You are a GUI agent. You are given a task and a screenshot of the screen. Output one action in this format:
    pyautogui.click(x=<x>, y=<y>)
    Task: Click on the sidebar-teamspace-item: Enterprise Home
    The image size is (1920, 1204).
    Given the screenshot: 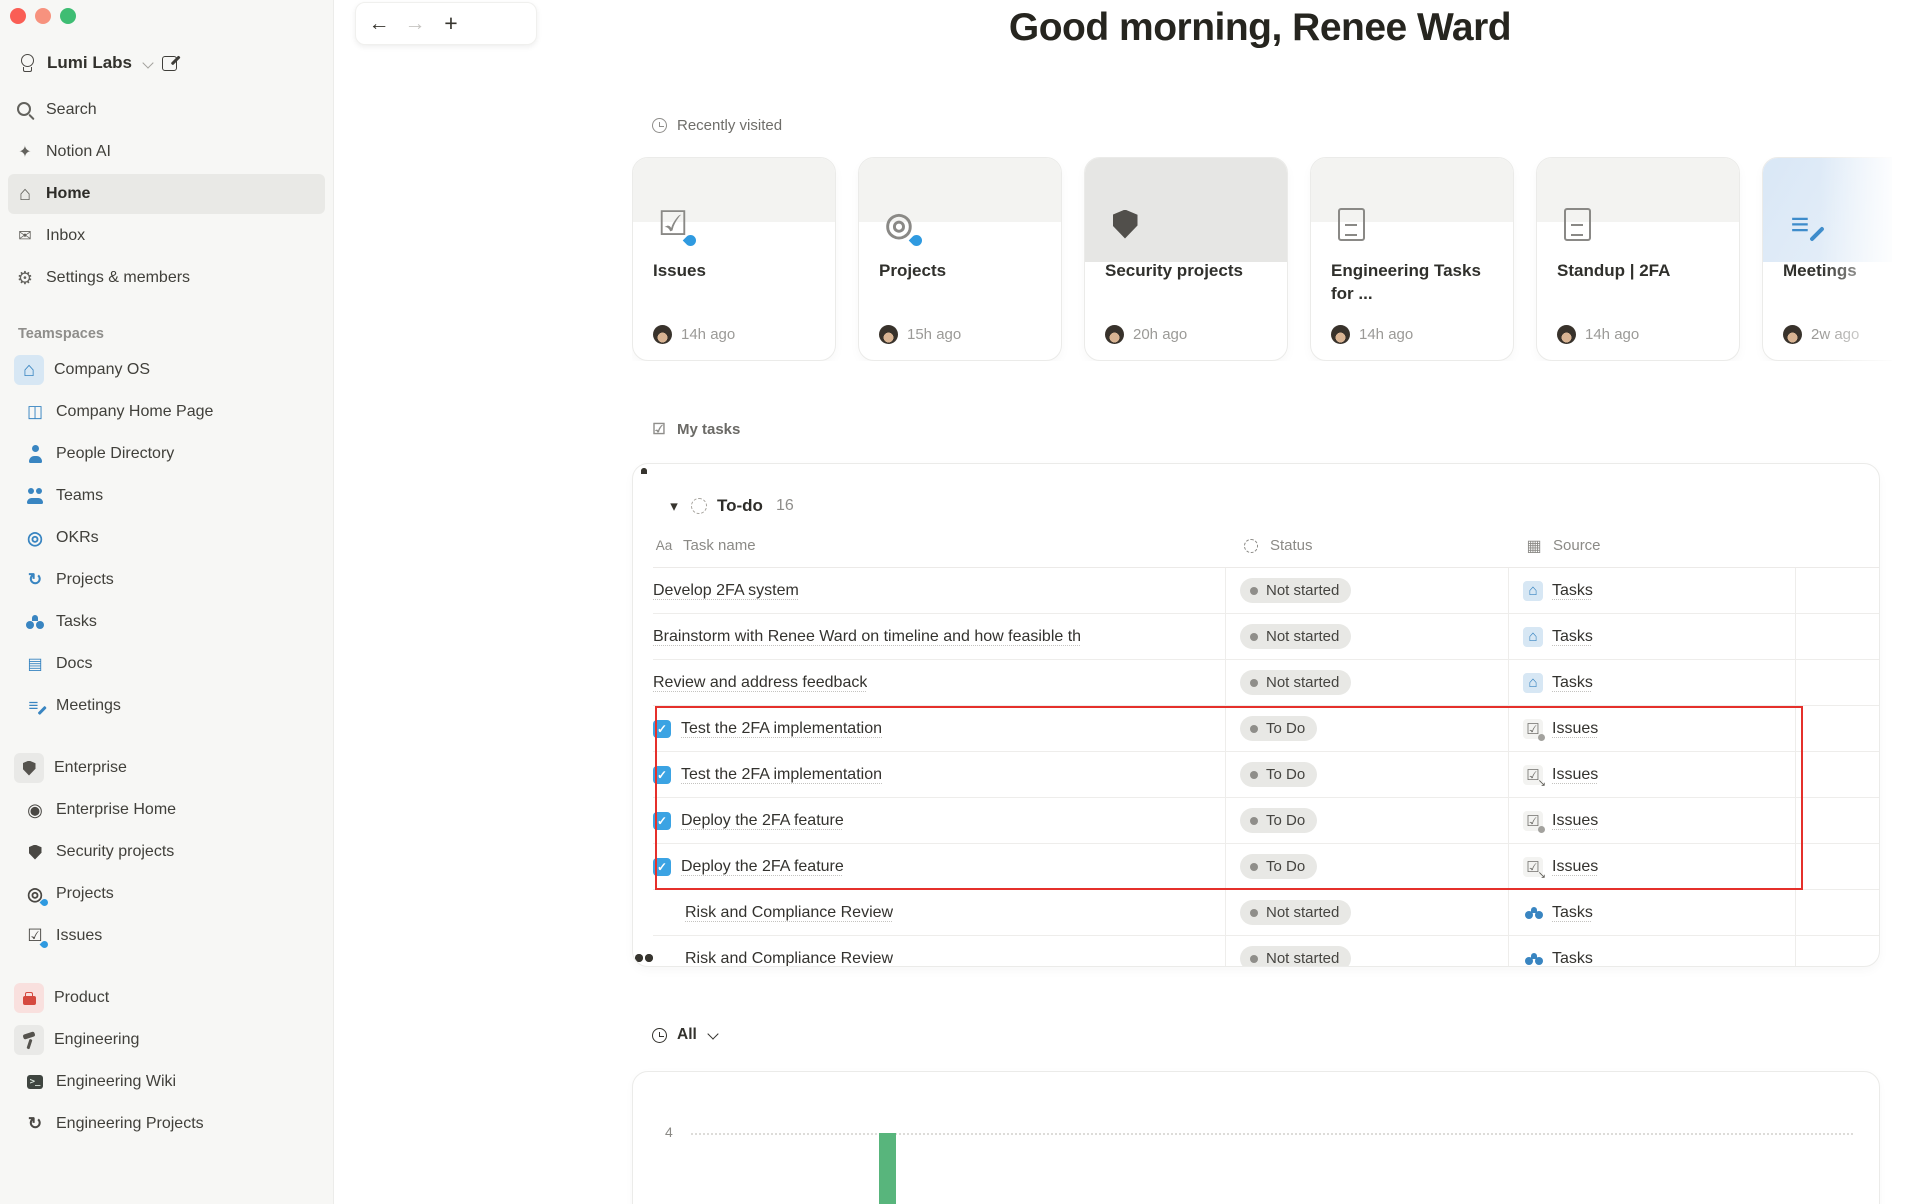 What is the action you would take?
    pyautogui.click(x=166, y=810)
    